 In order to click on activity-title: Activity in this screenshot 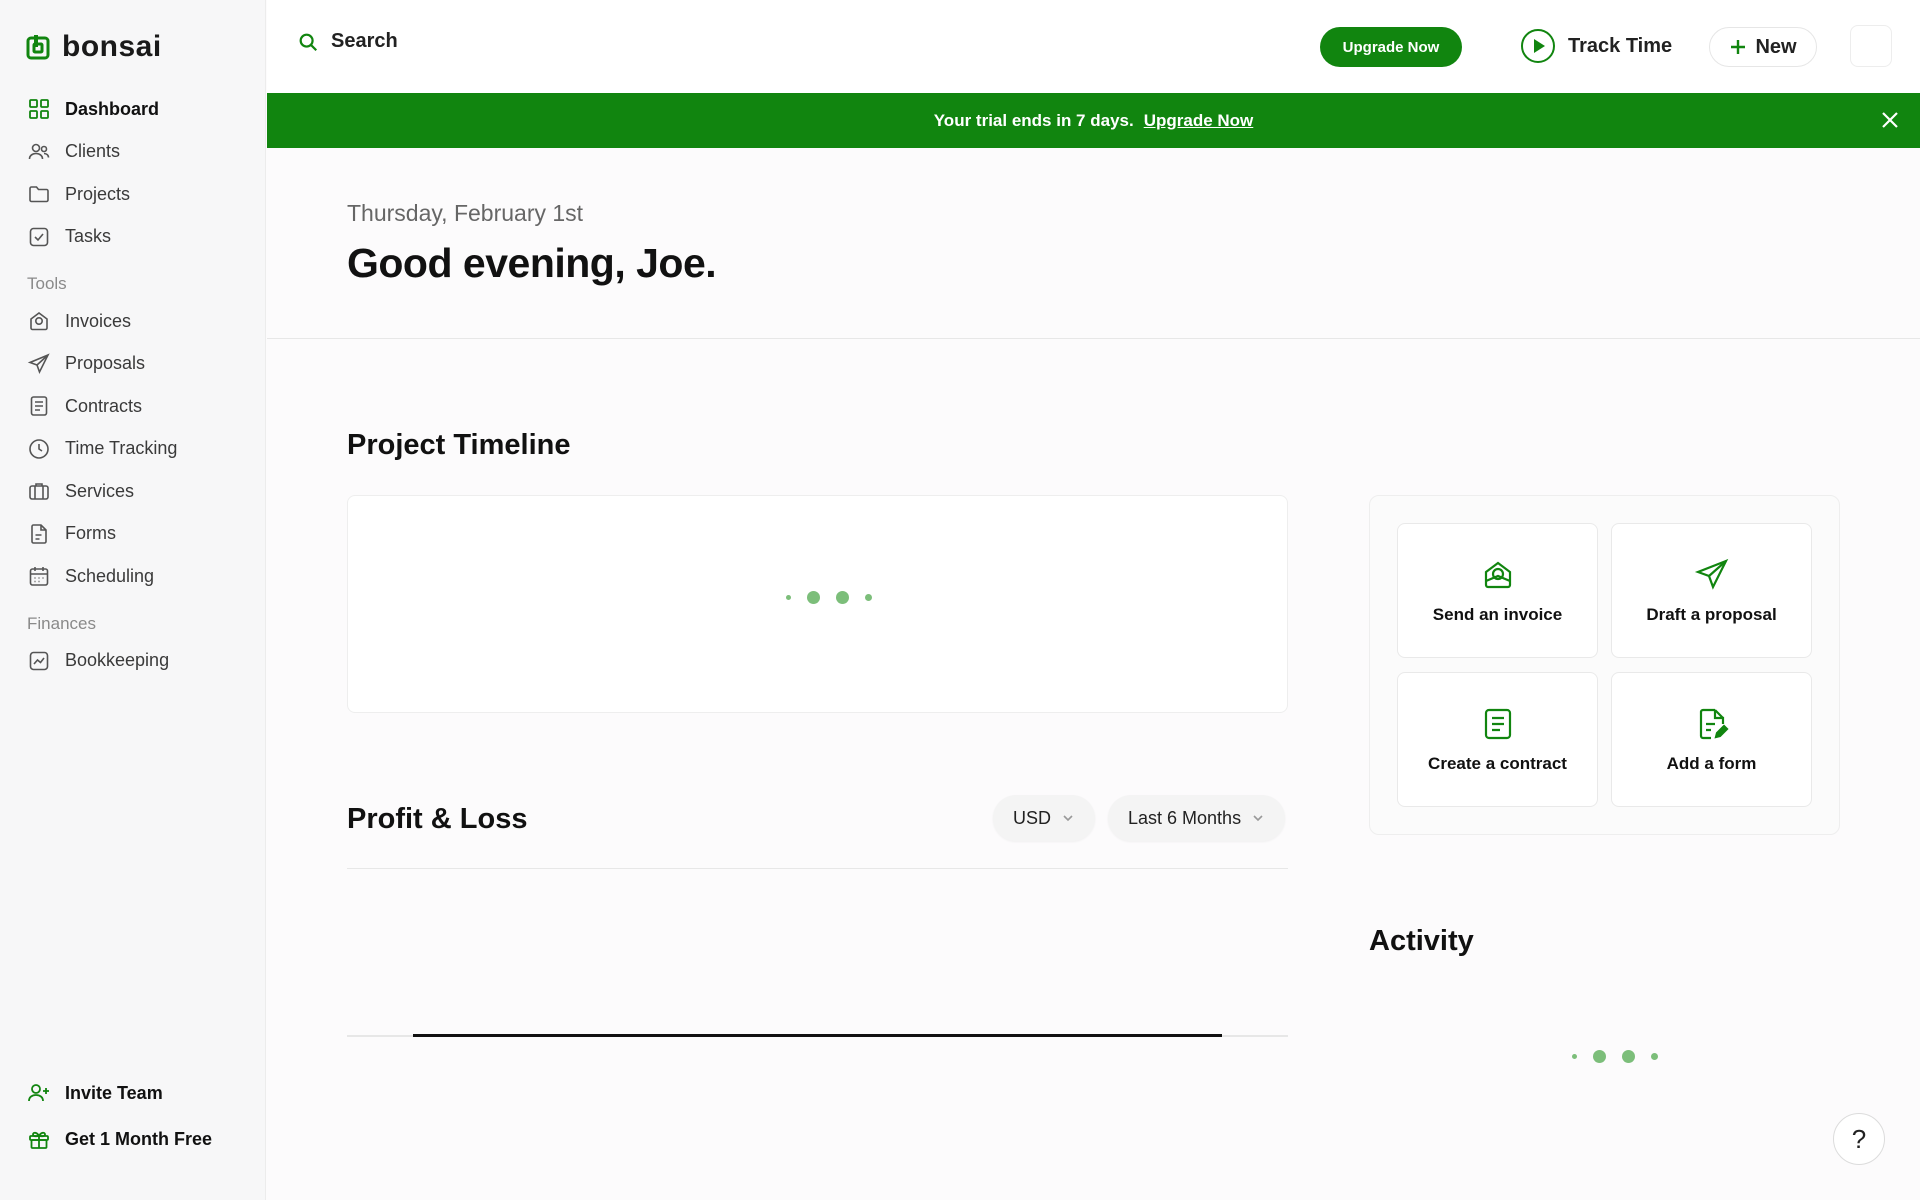, I will do `click(1421, 941)`.